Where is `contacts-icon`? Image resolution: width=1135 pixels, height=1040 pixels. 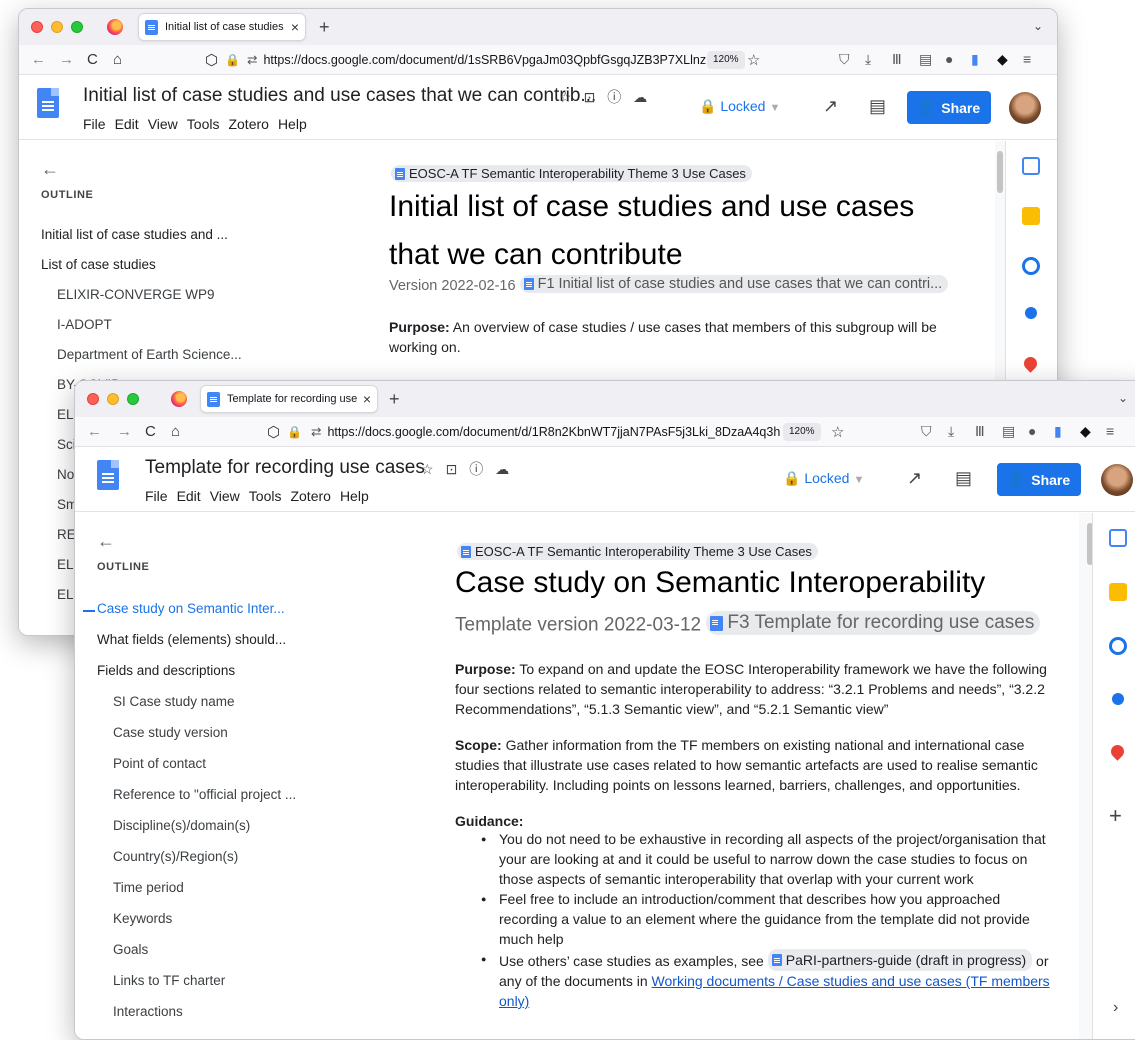 contacts-icon is located at coordinates (1031, 313).